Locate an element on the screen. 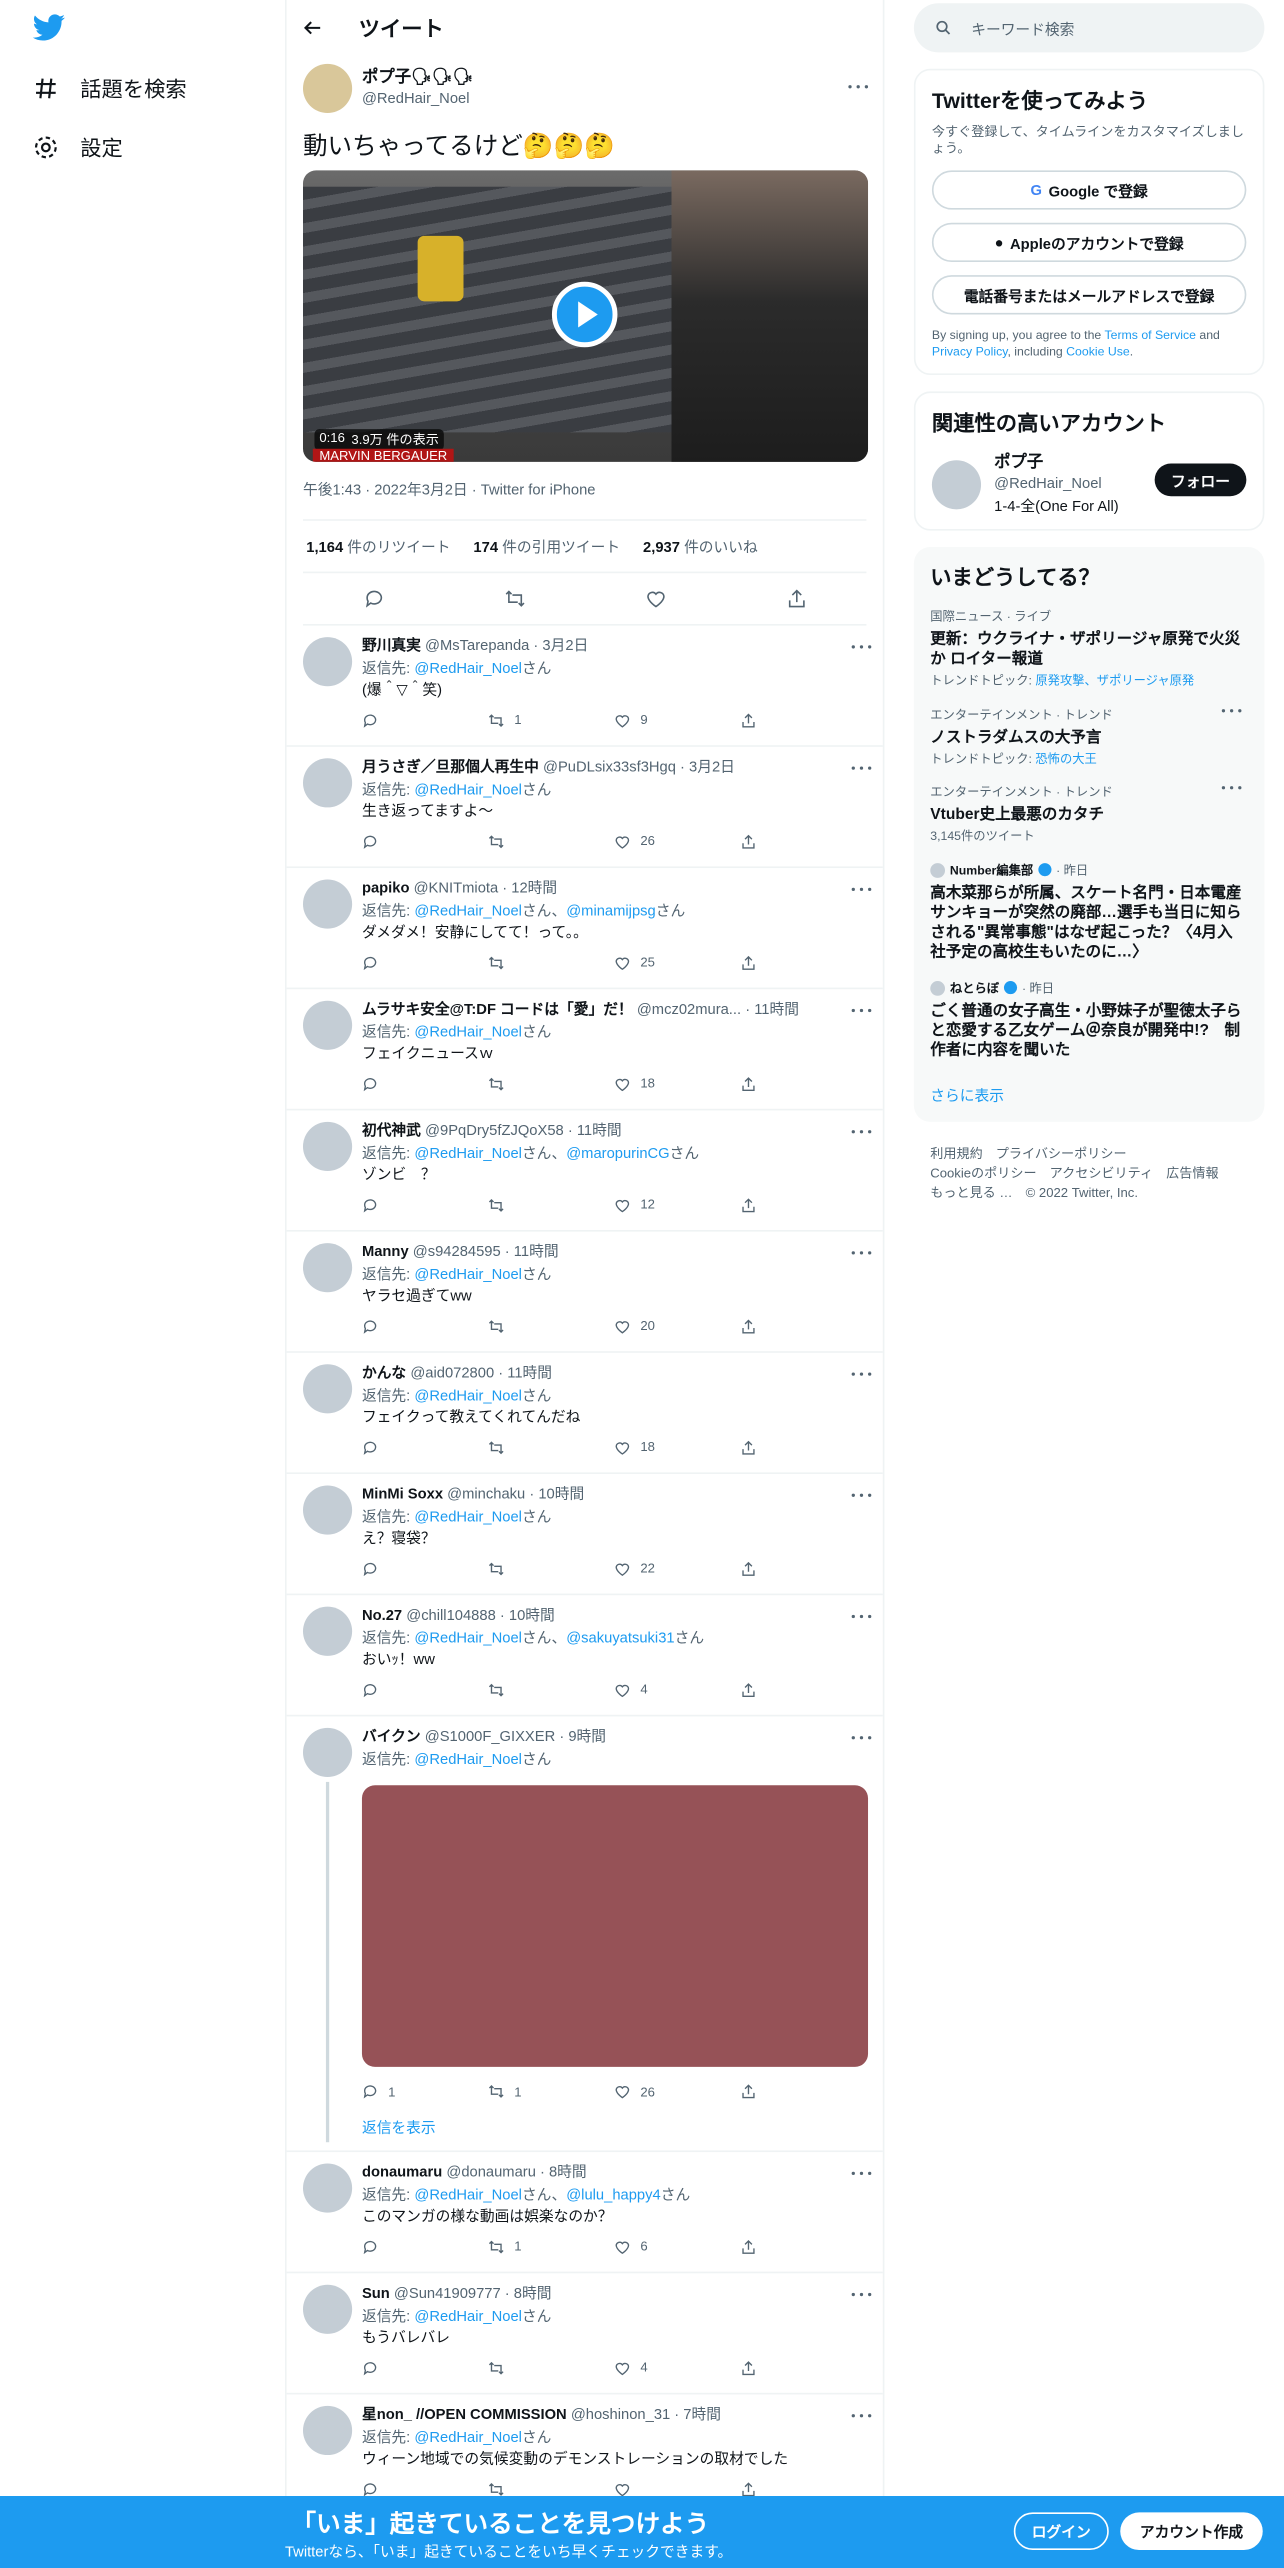 The image size is (1284, 2568). back-arrow-icon is located at coordinates (313, 27).